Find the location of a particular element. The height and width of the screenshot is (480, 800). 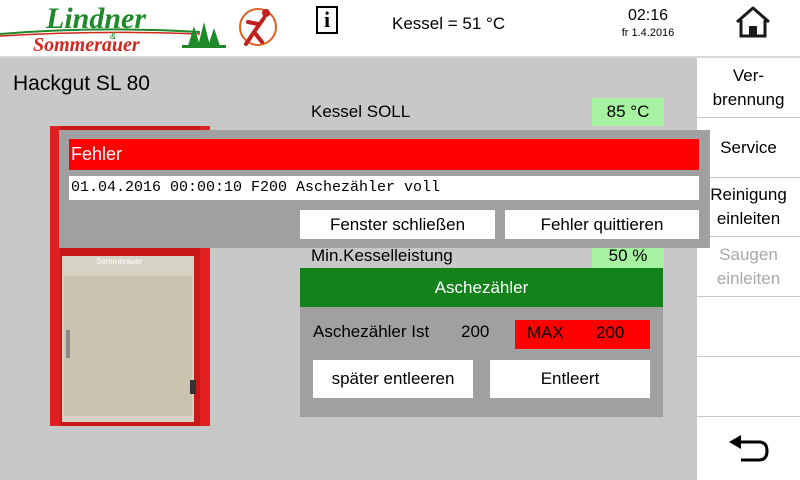

aschezaehler-ist-label: Aschezähler Ist is located at coordinates (371, 331).